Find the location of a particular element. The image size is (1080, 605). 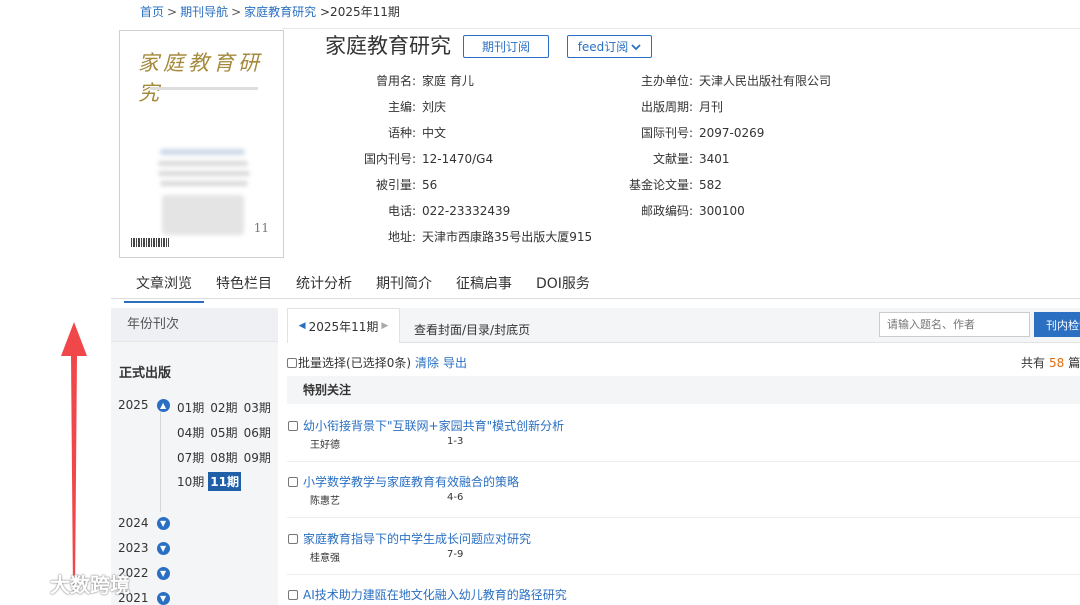

info-row: 邮政编码: 300100 is located at coordinates (672, 210).